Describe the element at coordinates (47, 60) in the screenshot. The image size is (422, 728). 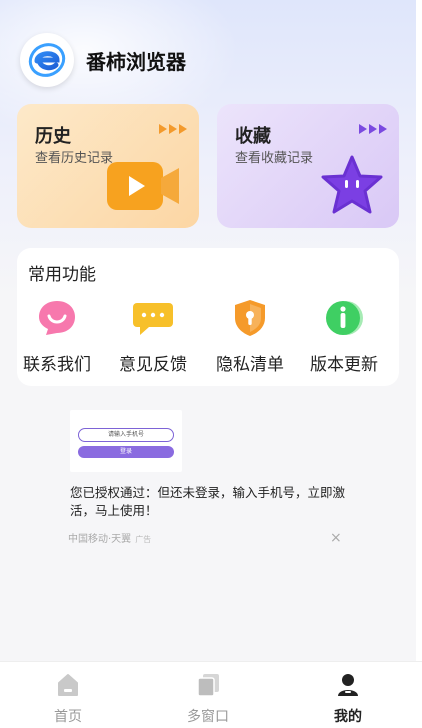
I see `browser-logo-icon` at that location.